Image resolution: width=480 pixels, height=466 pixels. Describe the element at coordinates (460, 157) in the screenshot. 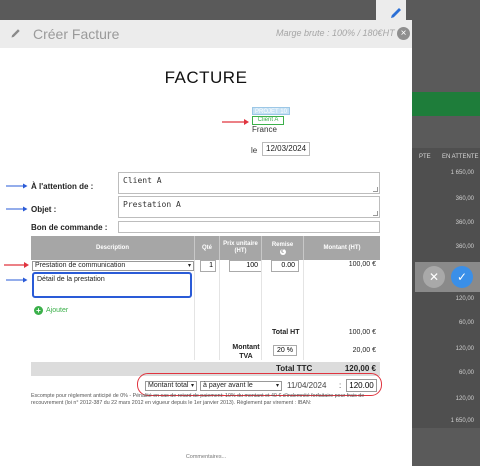

I see `bg-col-header: EN ATTENTE` at that location.